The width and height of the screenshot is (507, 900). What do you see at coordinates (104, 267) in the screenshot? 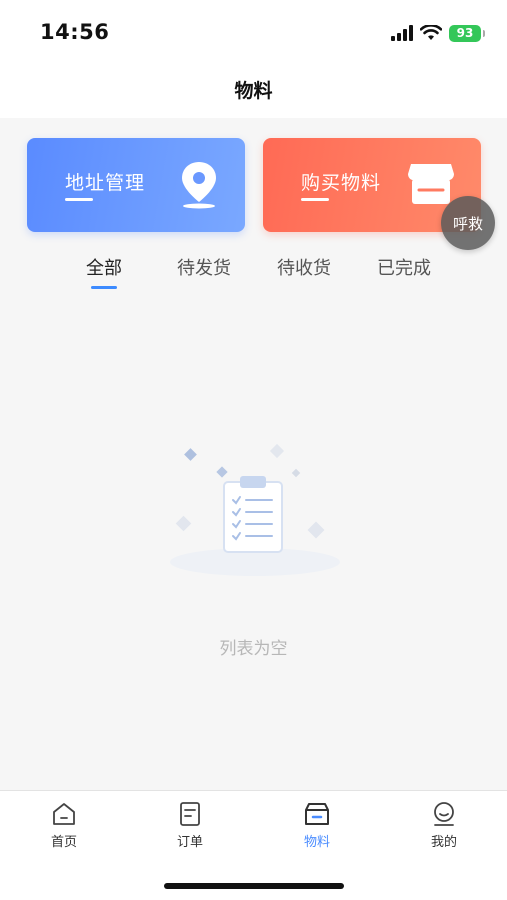
I see `tab-all: 全部` at bounding box center [104, 267].